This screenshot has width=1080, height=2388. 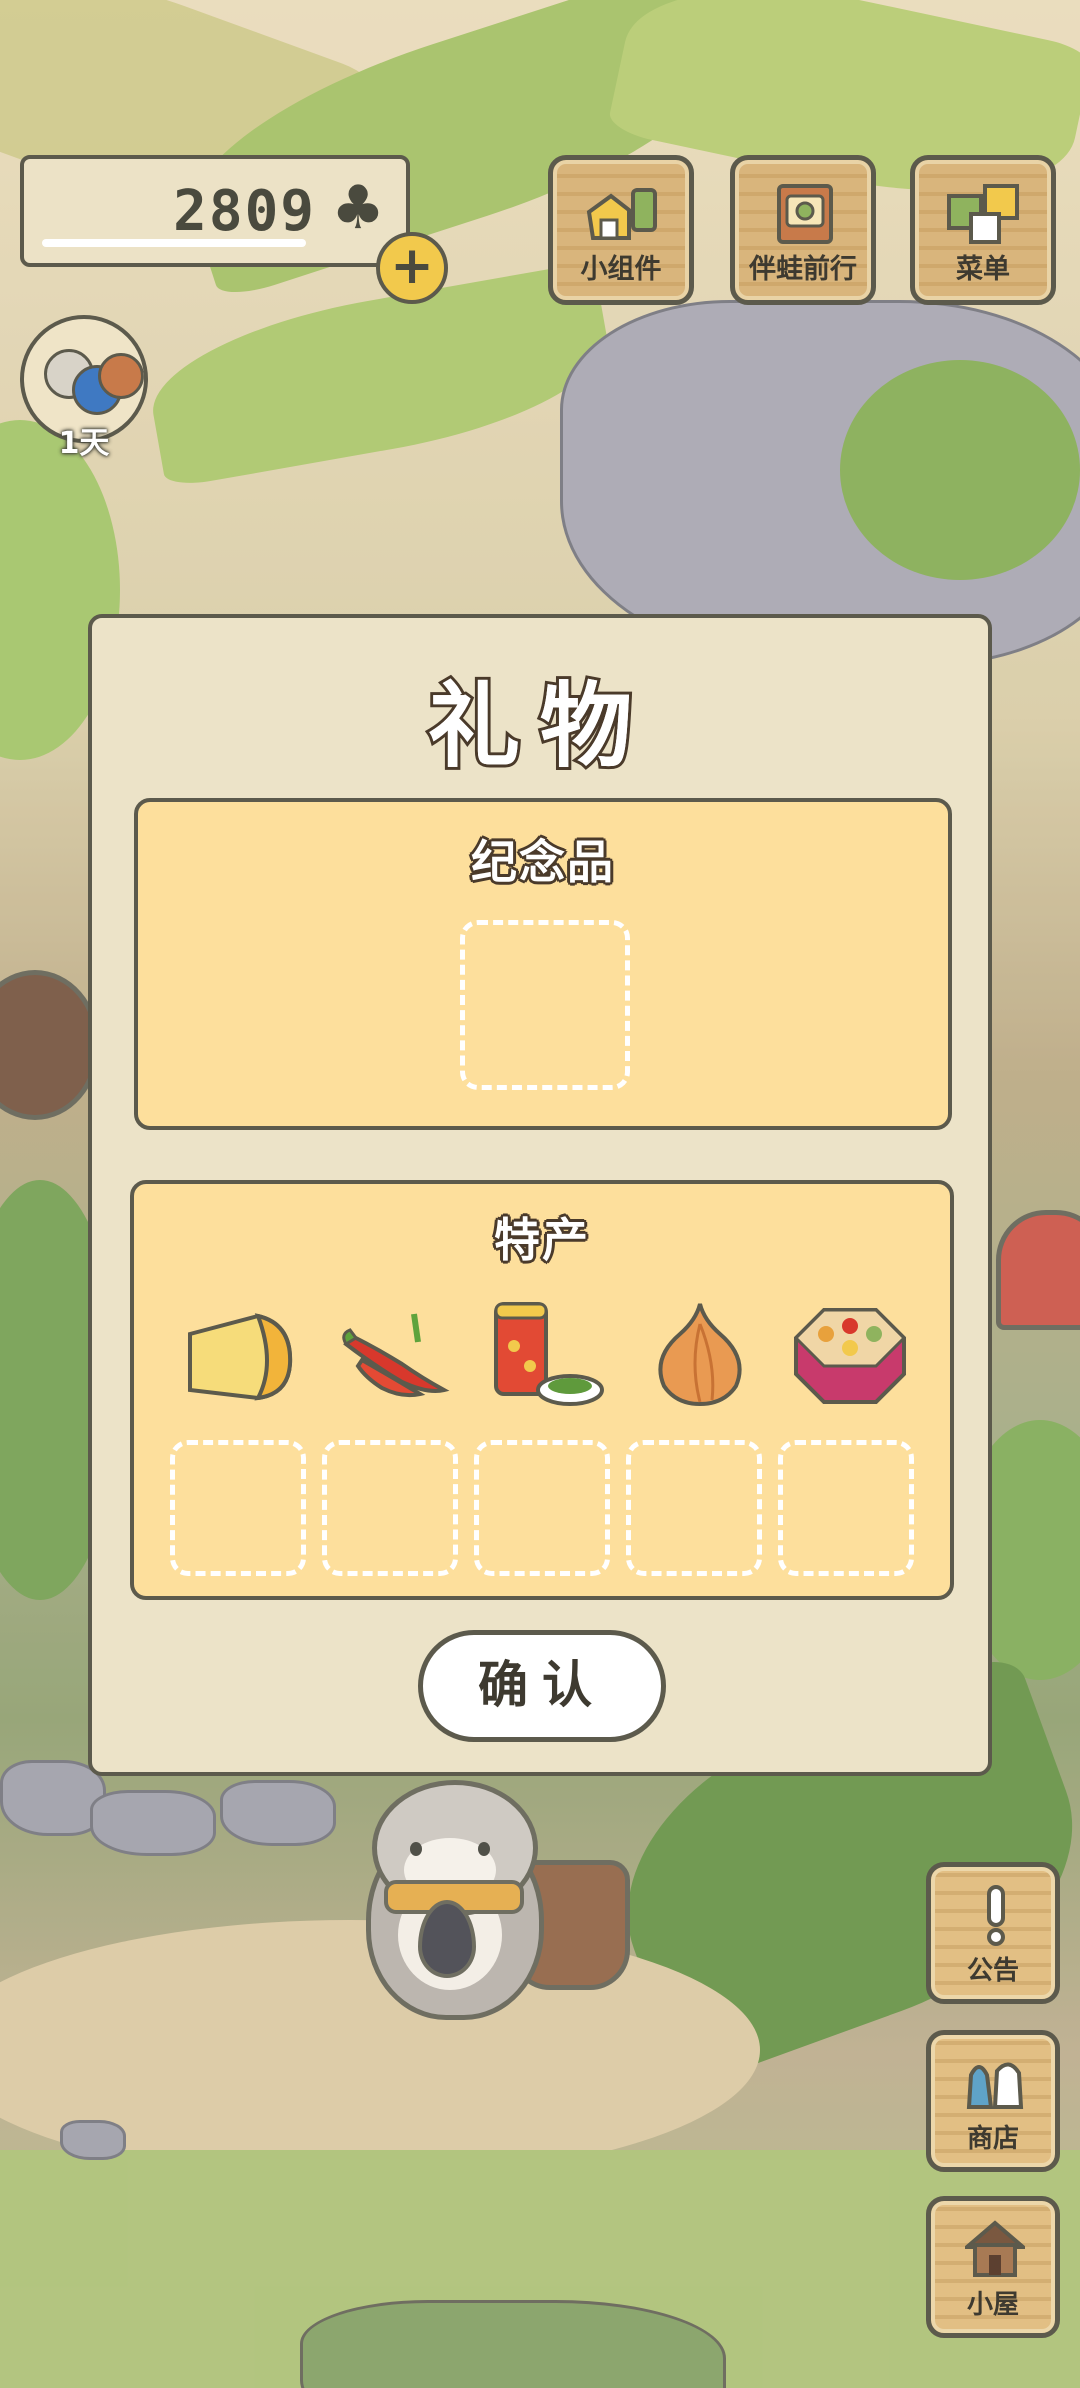 What do you see at coordinates (983, 214) in the screenshot?
I see `menu-cards-icon` at bounding box center [983, 214].